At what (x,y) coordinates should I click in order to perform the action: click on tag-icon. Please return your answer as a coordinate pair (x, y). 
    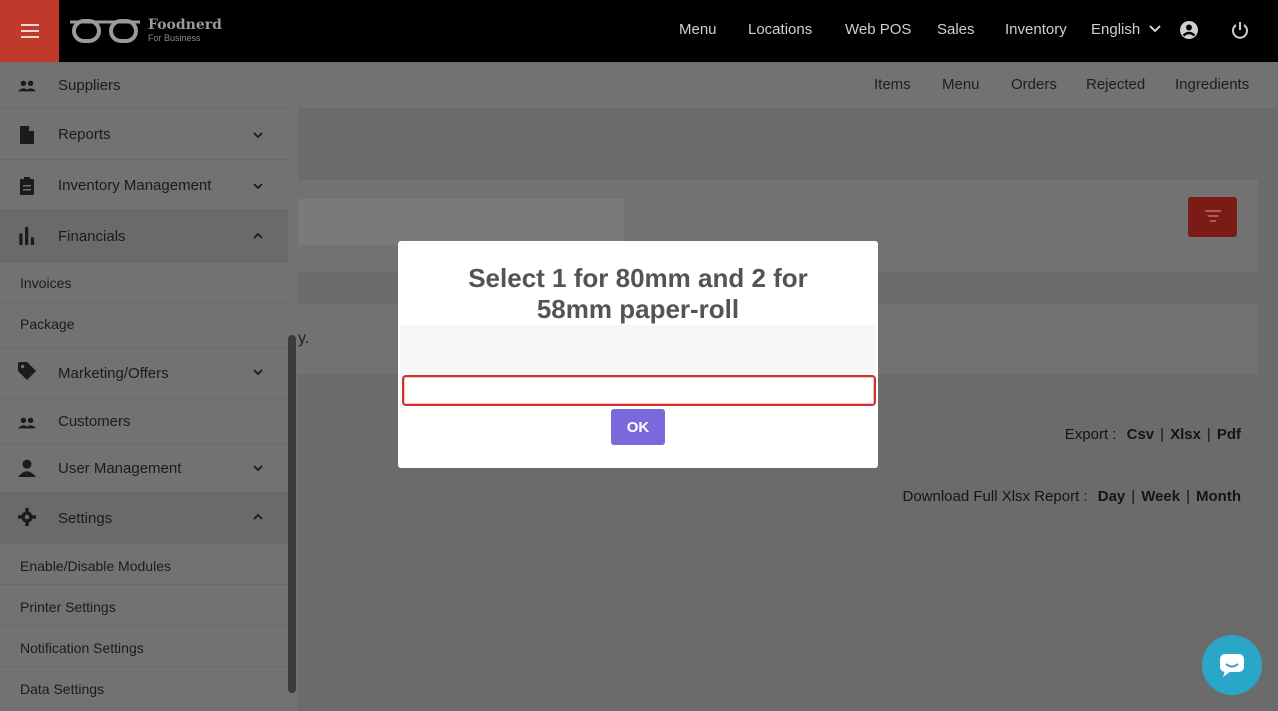
    Looking at the image, I should click on (27, 371).